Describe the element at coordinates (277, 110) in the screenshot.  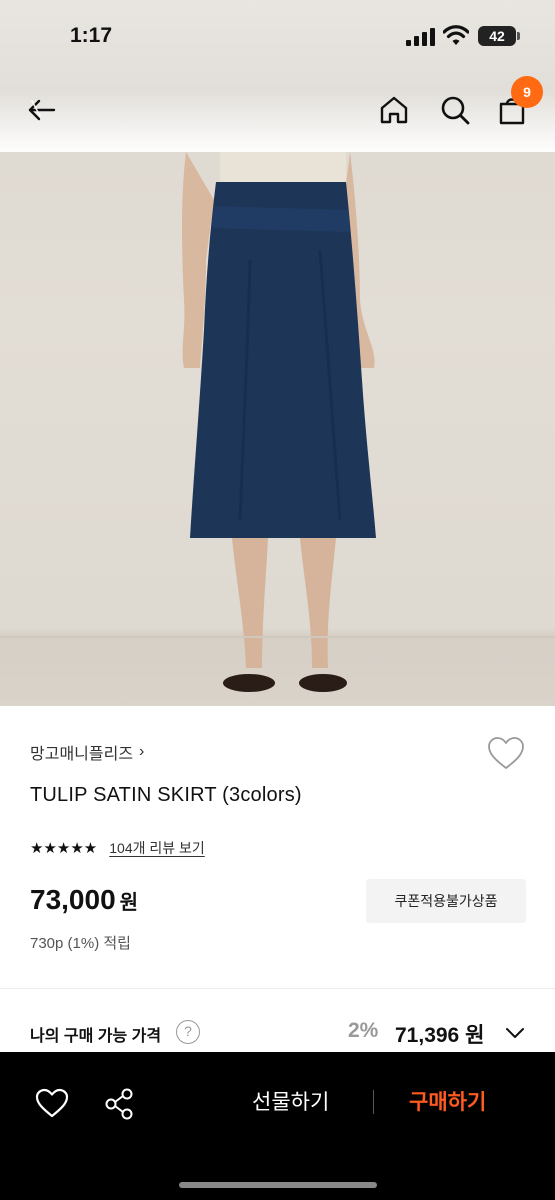
I see `top-nav` at that location.